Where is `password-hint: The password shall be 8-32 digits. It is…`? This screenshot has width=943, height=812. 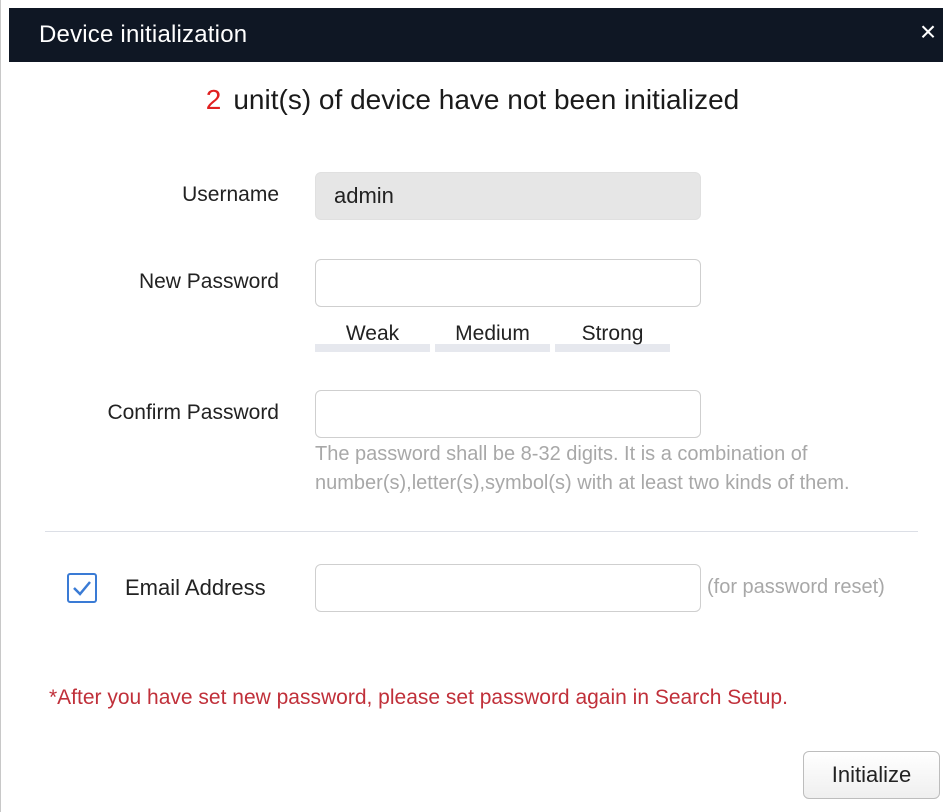
password-hint: The password shall be 8-32 digits. It is… is located at coordinates (582, 468).